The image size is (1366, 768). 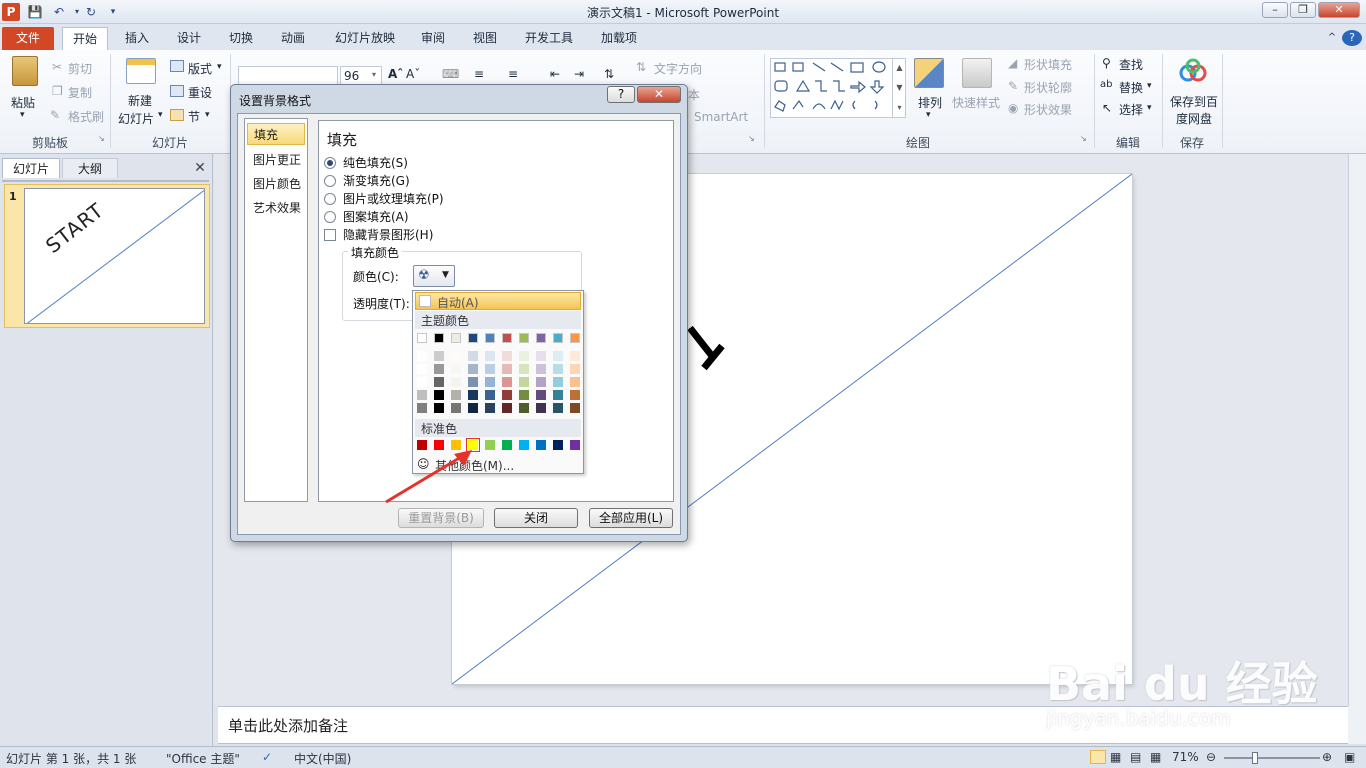 I want to click on save-to-baidu-button: 保存到百, so click(x=1194, y=101).